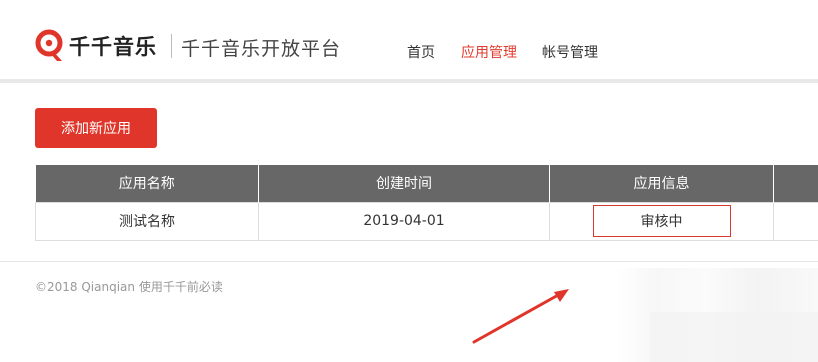 This screenshot has height=362, width=818. I want to click on footer-link-must-read: 使用千千前必读, so click(181, 287).